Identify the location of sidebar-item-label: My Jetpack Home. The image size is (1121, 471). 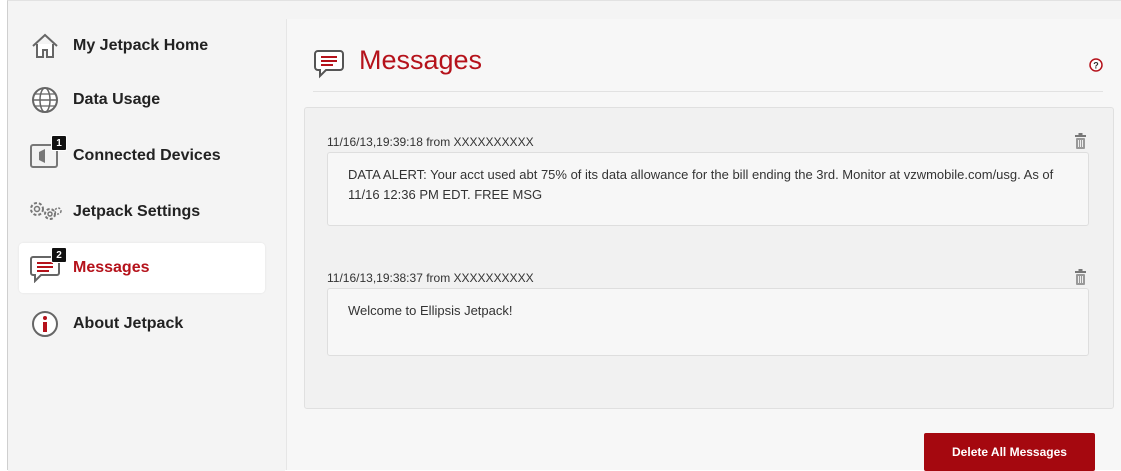
(141, 45).